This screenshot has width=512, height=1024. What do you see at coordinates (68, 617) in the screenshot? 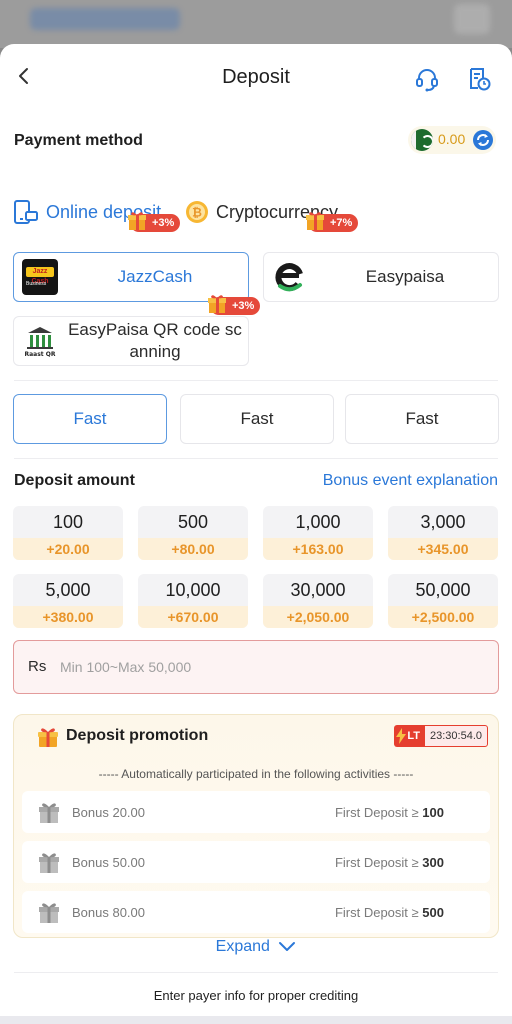
I see `amount-bonus: +380.00` at bounding box center [68, 617].